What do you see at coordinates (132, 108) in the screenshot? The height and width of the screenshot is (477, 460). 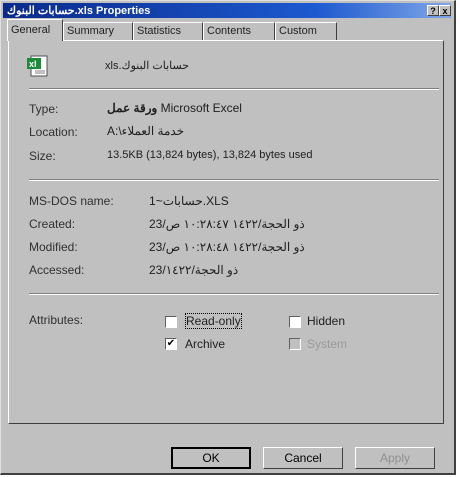 I see `type-value-arabic: ورقة عمل` at bounding box center [132, 108].